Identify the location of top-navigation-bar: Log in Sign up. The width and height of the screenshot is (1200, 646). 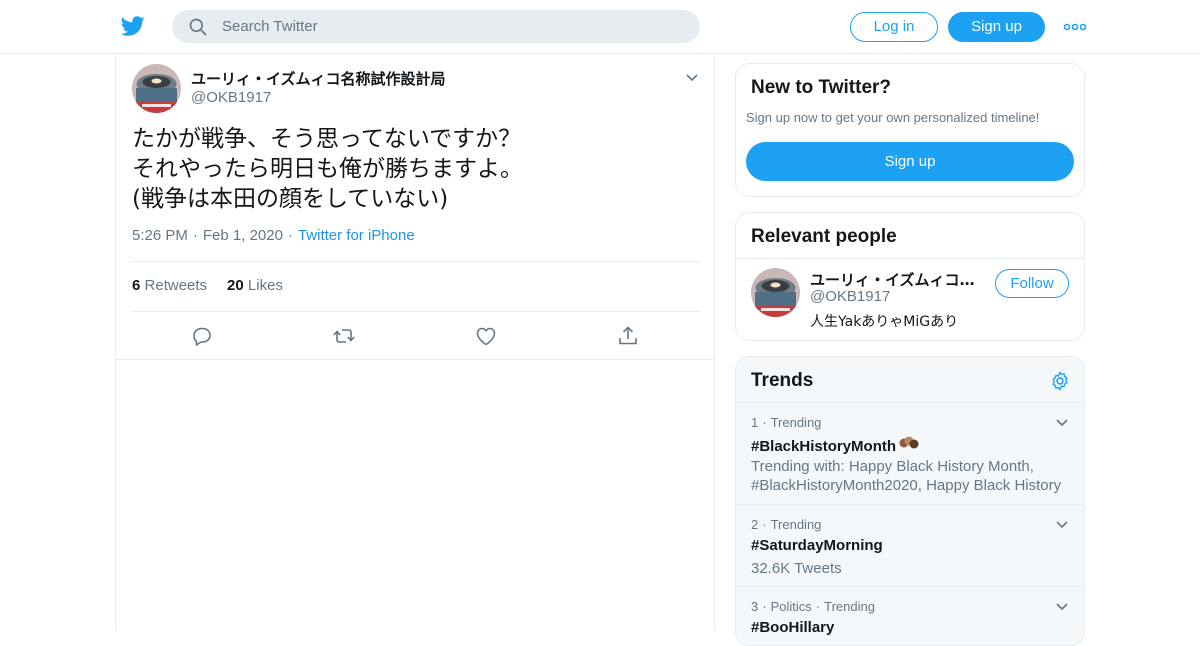
(600, 27).